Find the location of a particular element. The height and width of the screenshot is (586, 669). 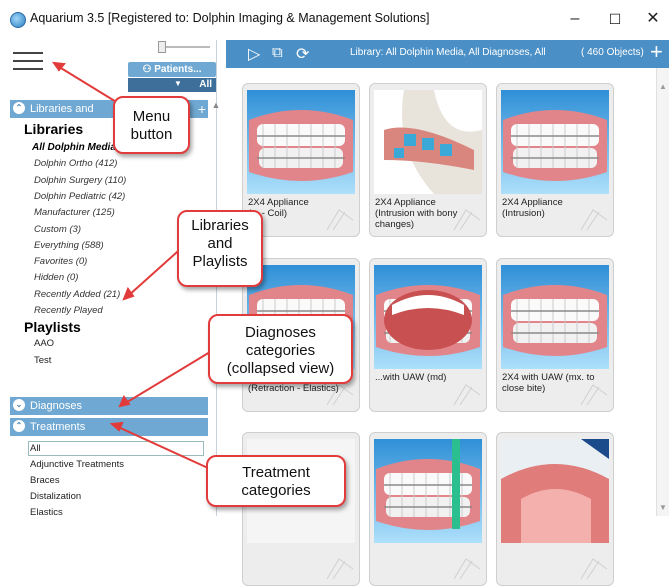

callout-menu: Menu button is located at coordinates (151, 125).